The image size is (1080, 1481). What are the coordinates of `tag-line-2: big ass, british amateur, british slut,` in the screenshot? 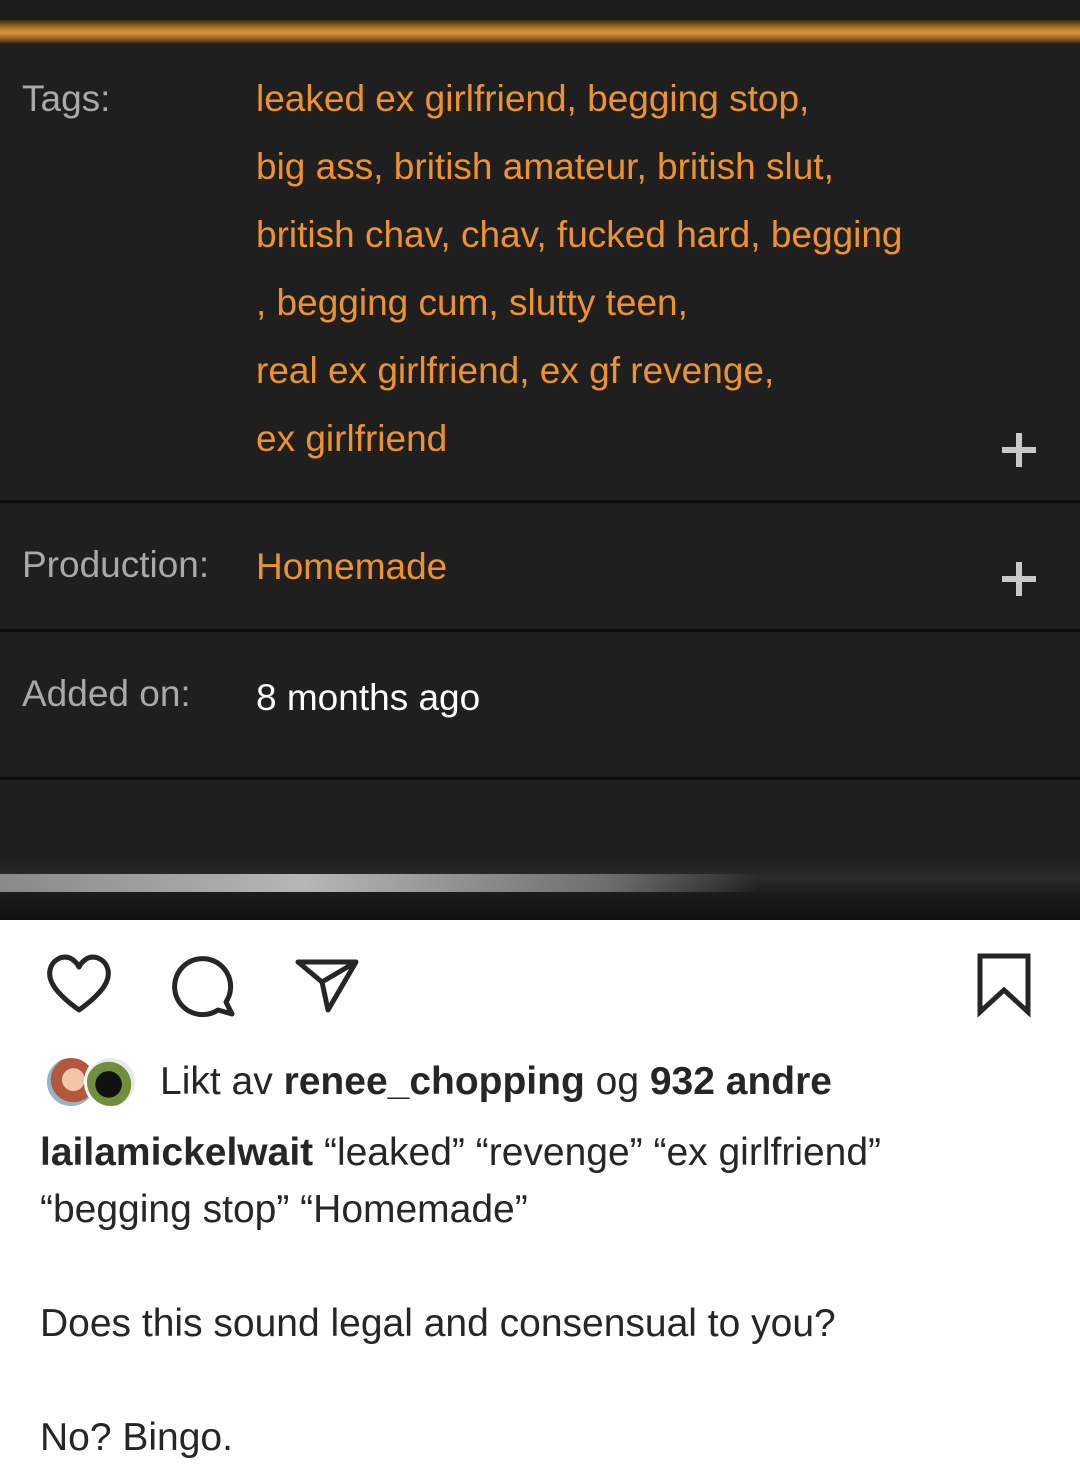 It's located at (545, 167).